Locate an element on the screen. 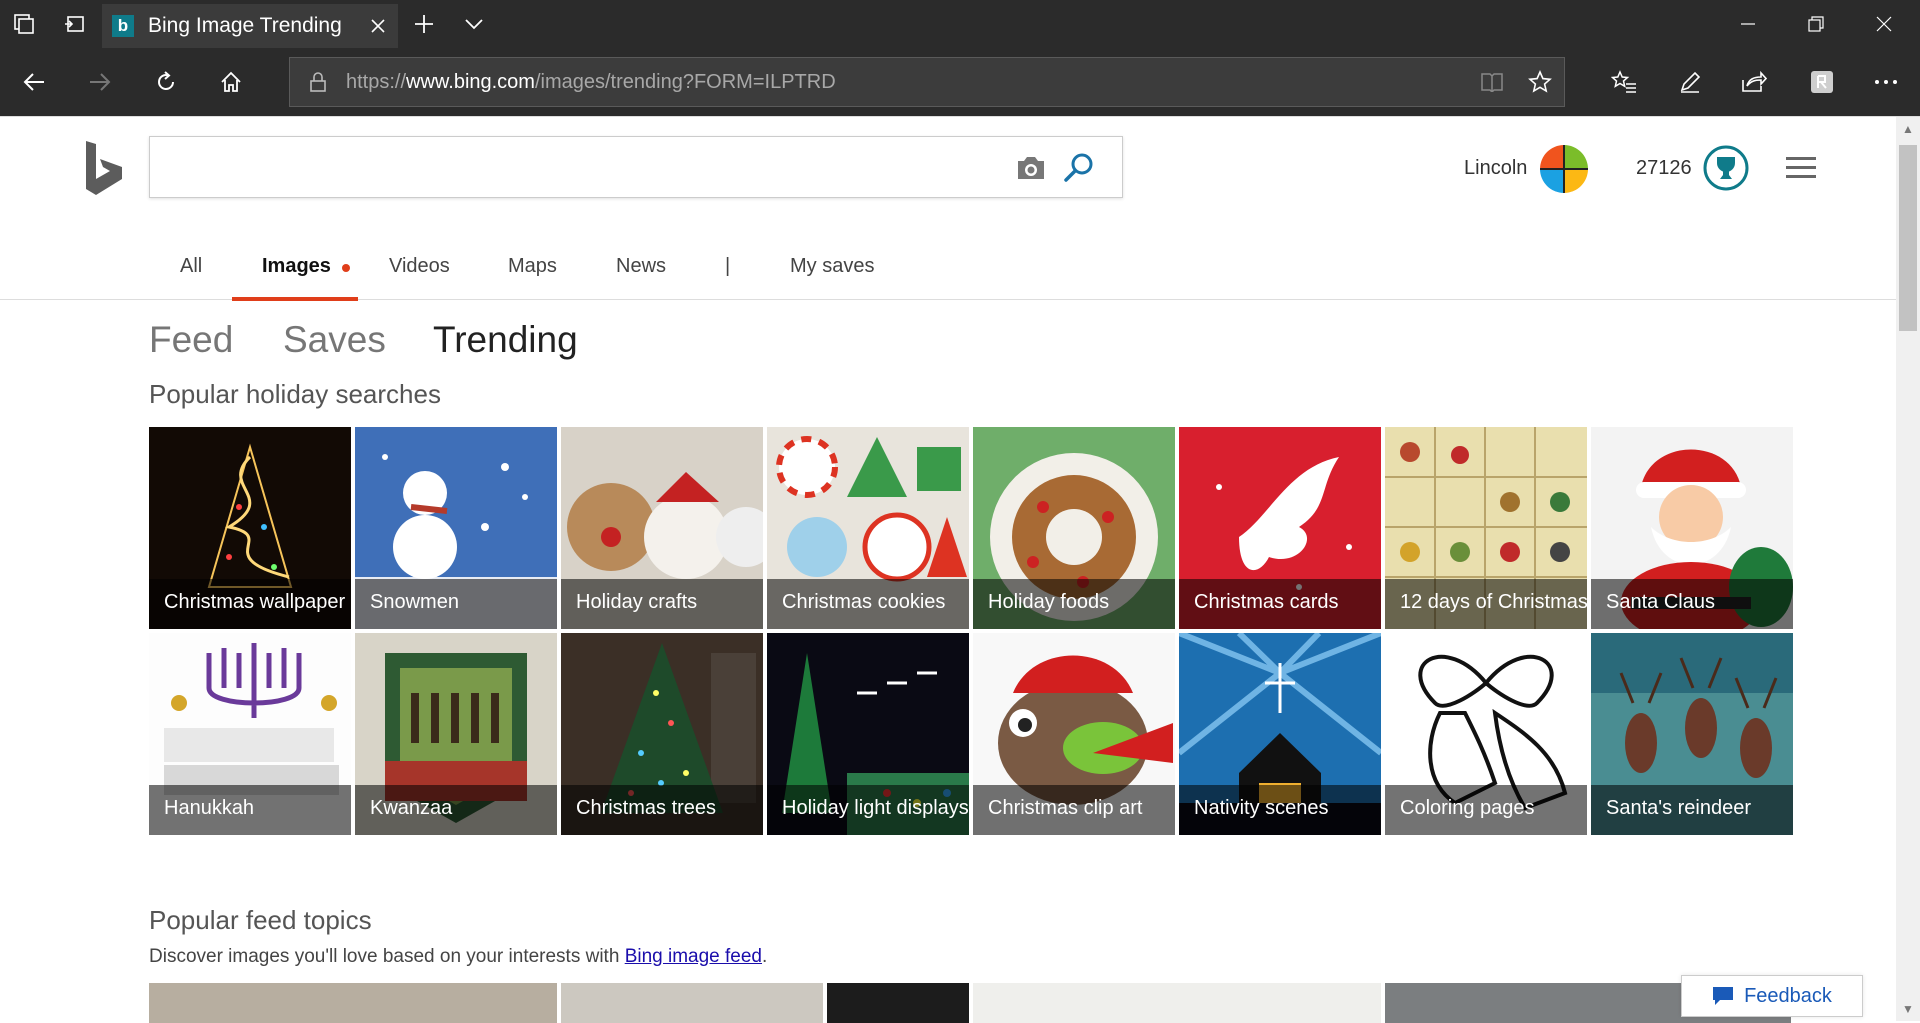  window-close-icon is located at coordinates (1884, 24).